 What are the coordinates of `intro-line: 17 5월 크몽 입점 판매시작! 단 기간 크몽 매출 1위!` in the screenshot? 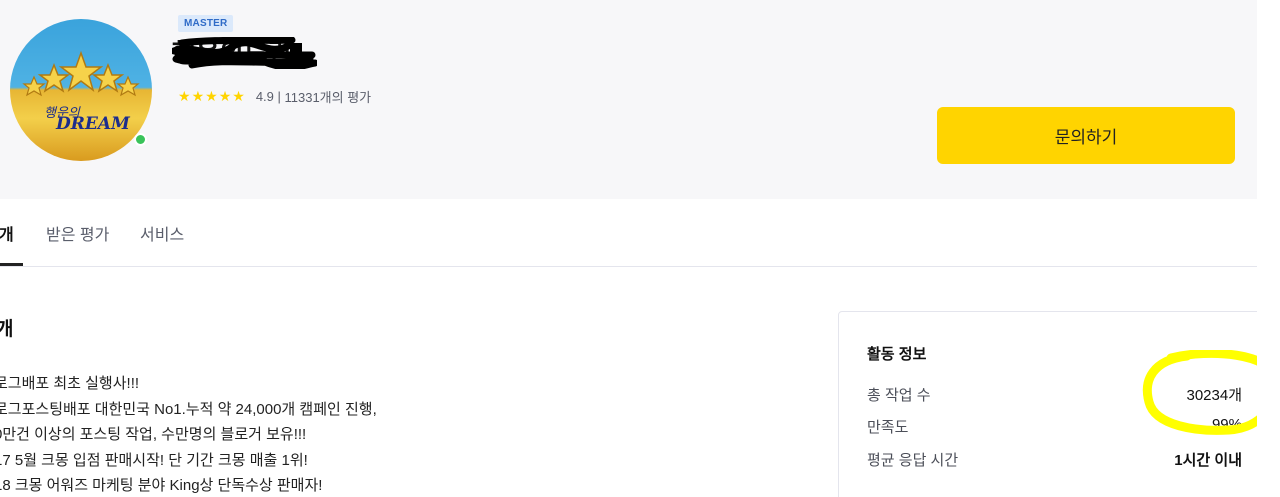 It's located at (154, 460).